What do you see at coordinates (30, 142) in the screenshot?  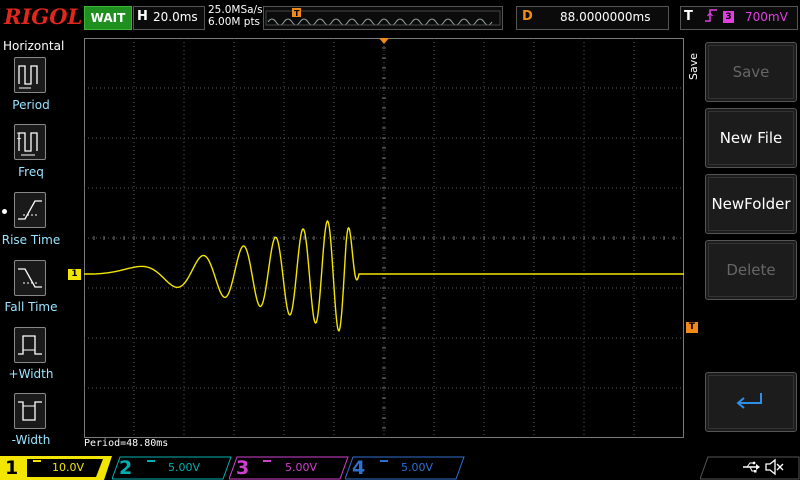 I see `frequency-icon: 1` at bounding box center [30, 142].